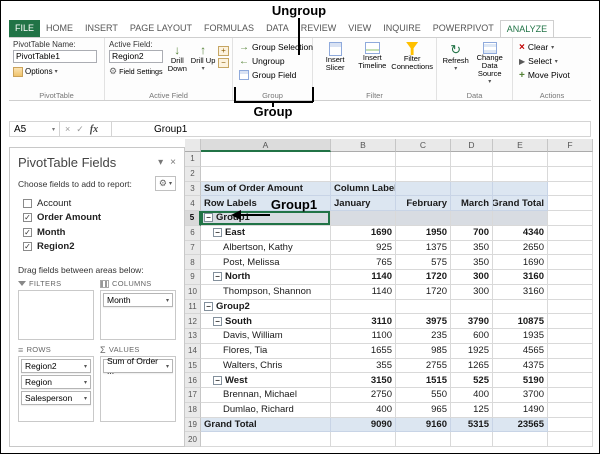 The height and width of the screenshot is (454, 600). Describe the element at coordinates (173, 162) in the screenshot. I see `close-icon: ×` at that location.